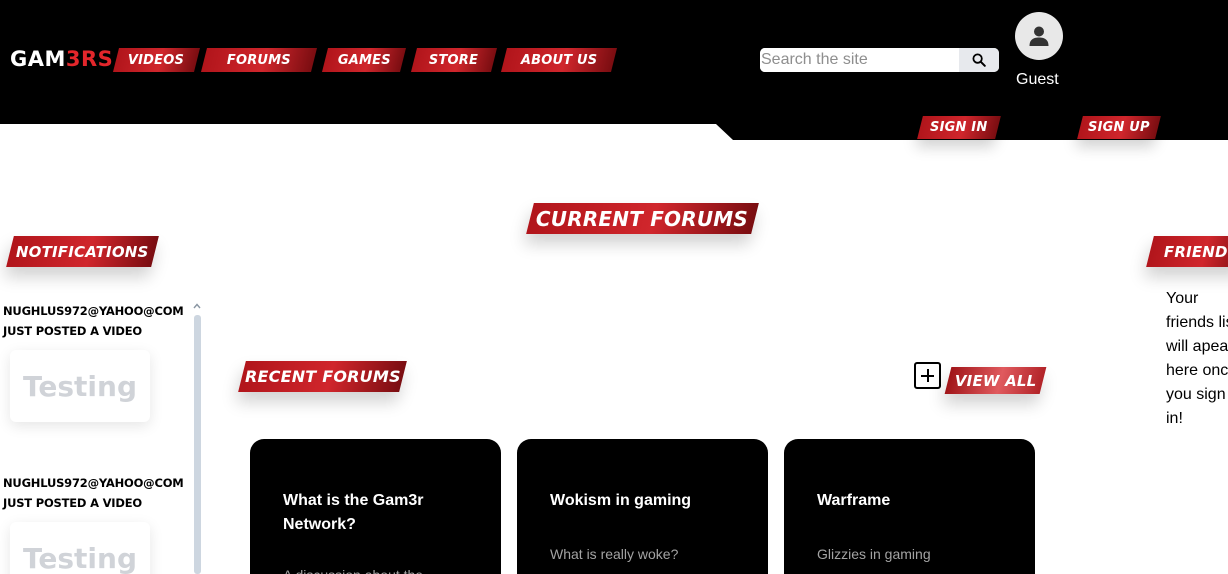  Describe the element at coordinates (61, 59) in the screenshot. I see `site-logo: GAM3RS` at that location.